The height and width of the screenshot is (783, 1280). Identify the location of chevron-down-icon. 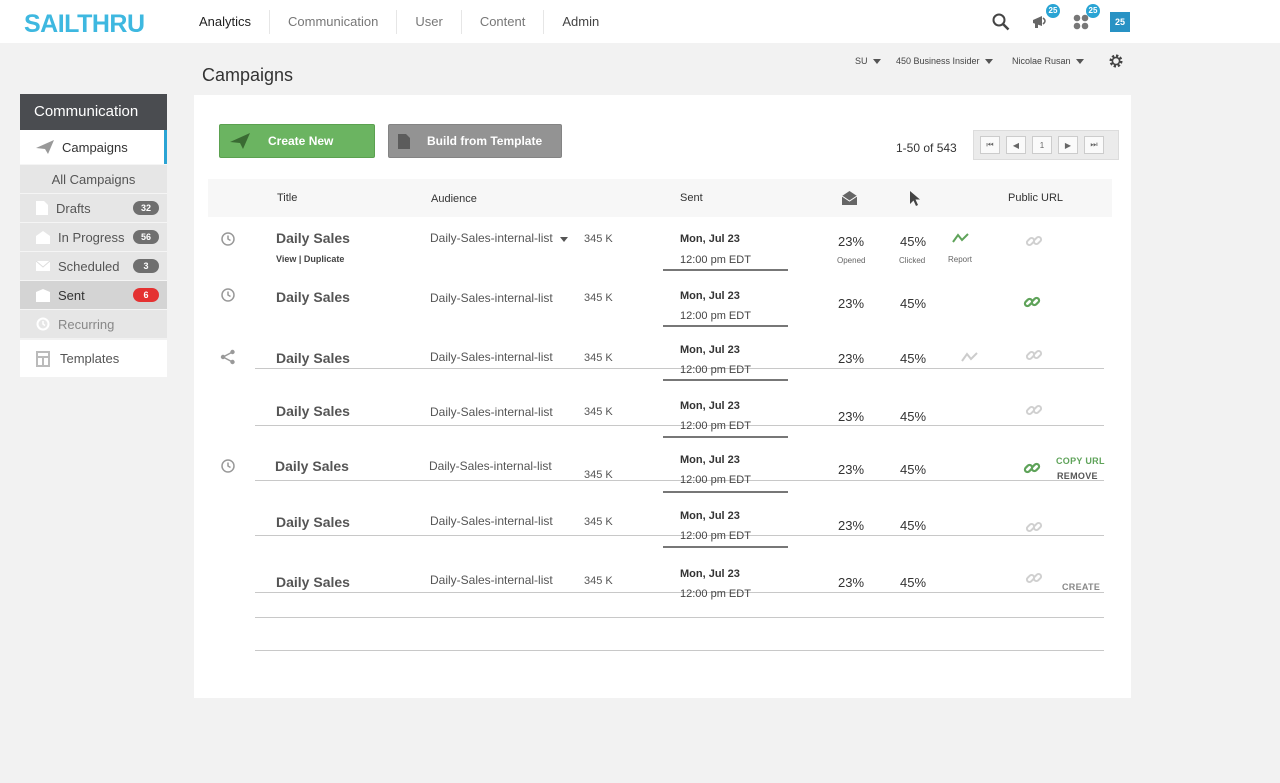
(988, 61).